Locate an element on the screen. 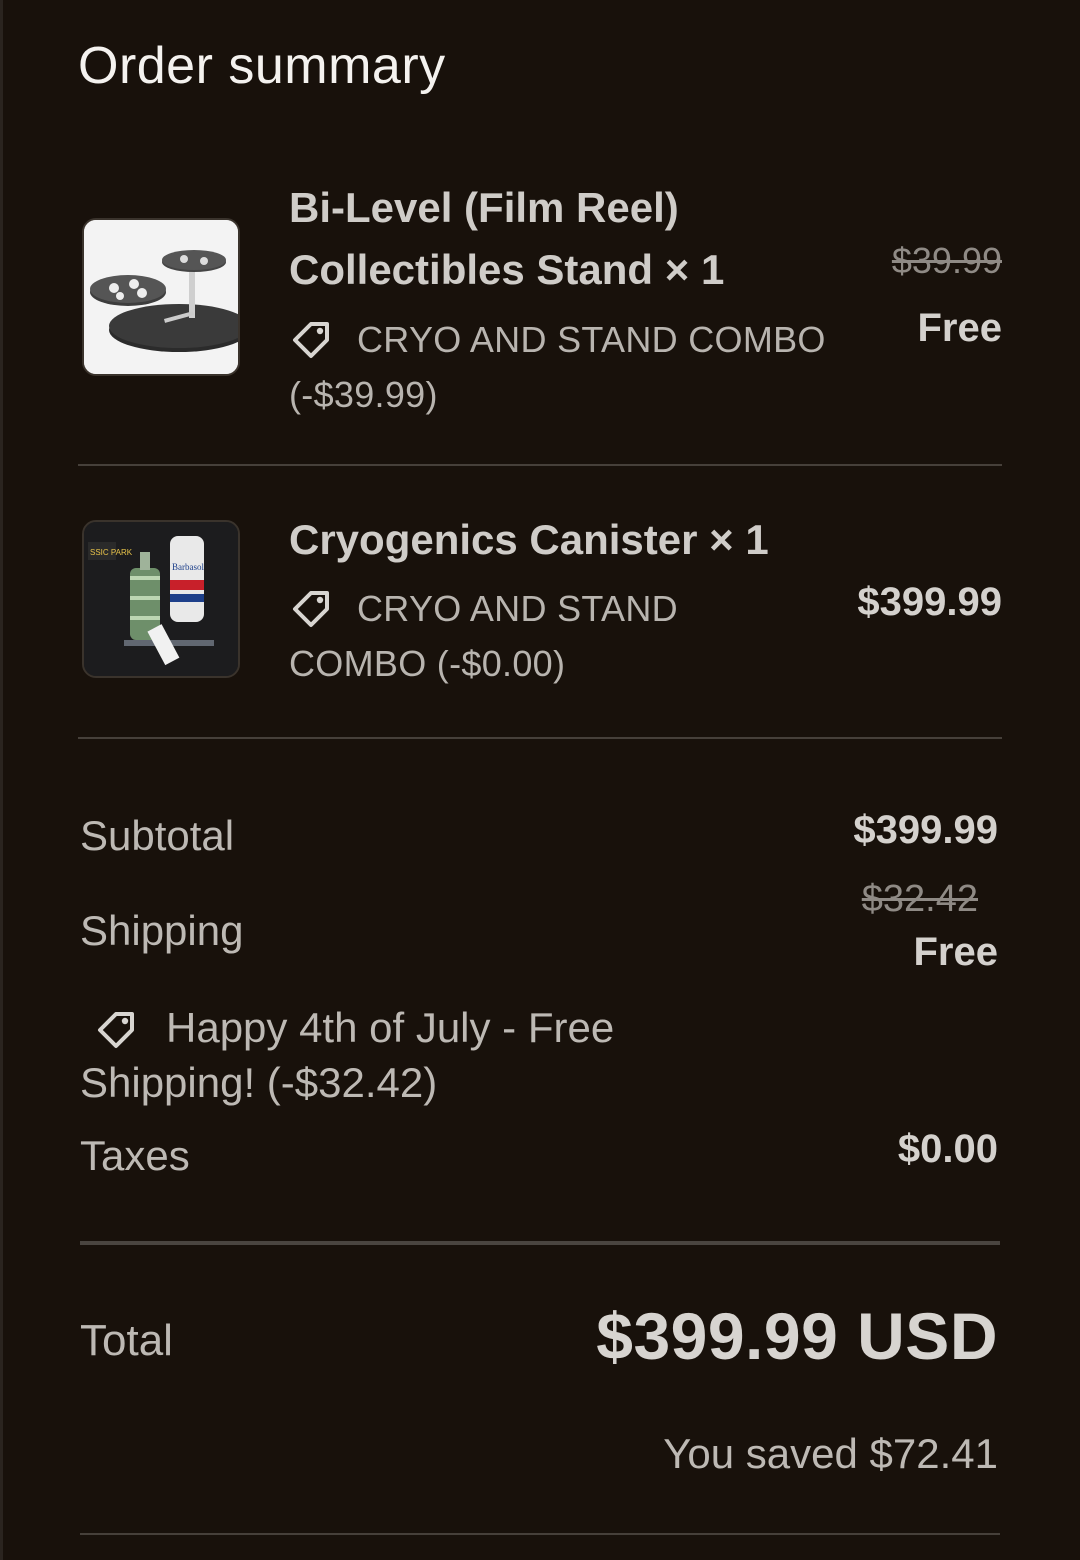 Image resolution: width=1080 pixels, height=1560 pixels. shipping-label: Shipping is located at coordinates (162, 930).